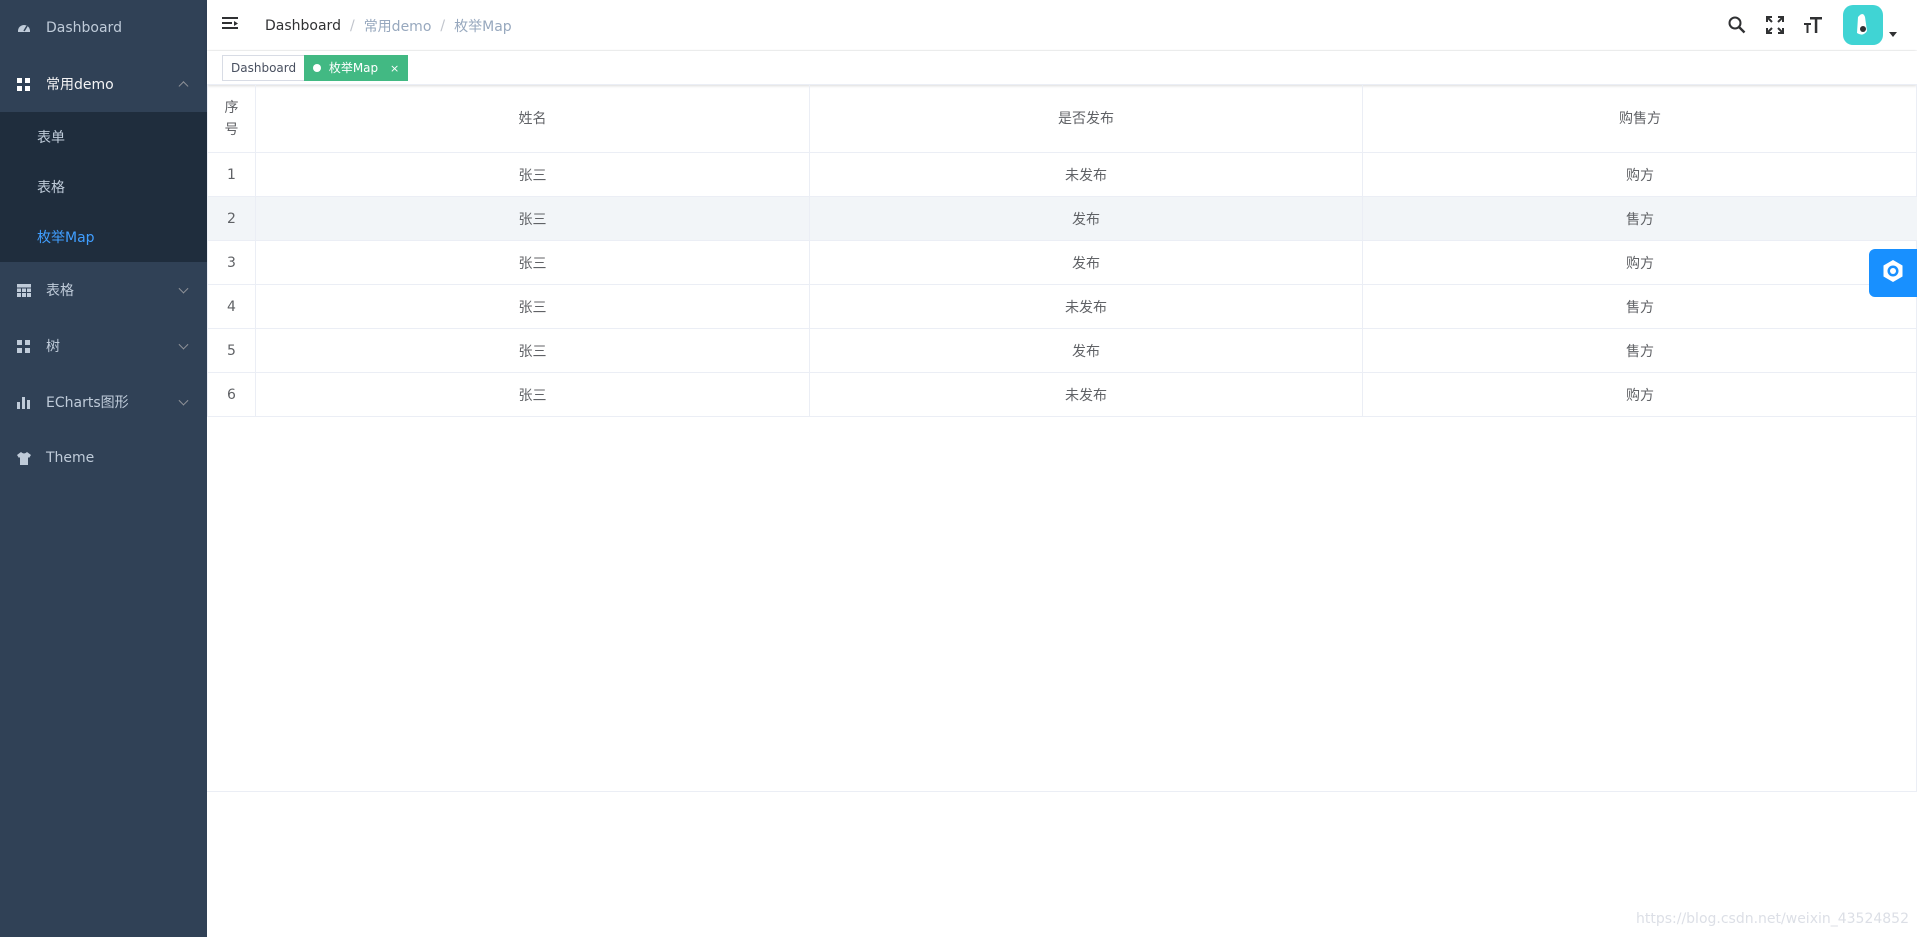 The image size is (1917, 937). Describe the element at coordinates (23, 402) in the screenshot. I see `bar-chart-icon` at that location.